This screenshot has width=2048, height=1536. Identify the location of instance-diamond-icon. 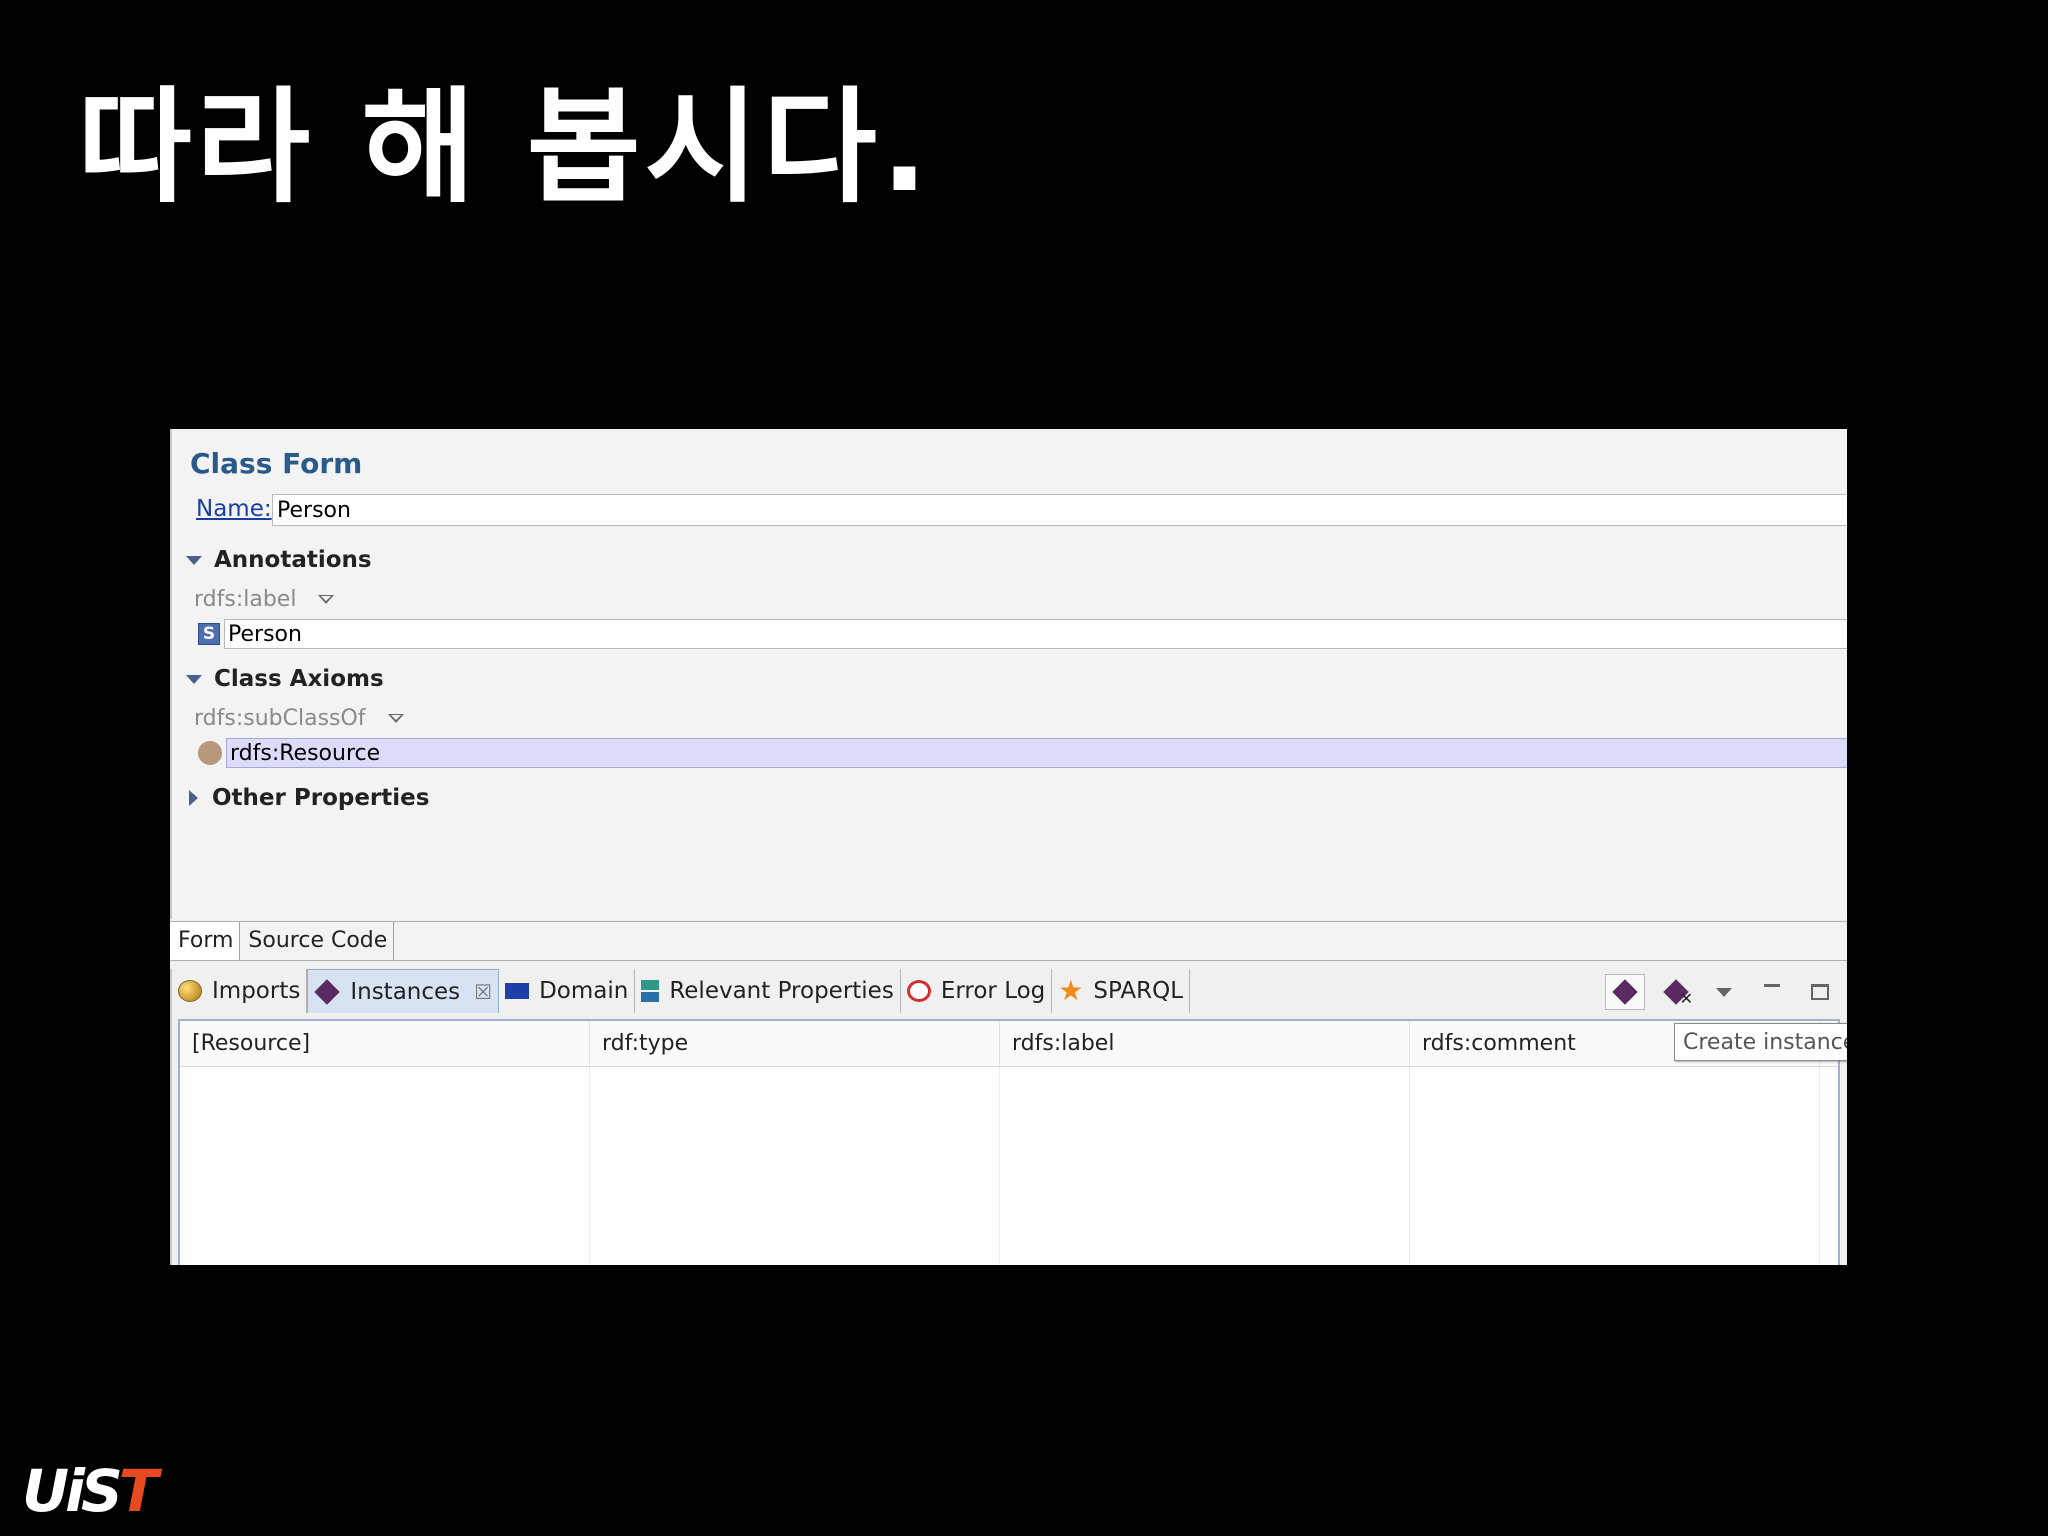
(327, 991).